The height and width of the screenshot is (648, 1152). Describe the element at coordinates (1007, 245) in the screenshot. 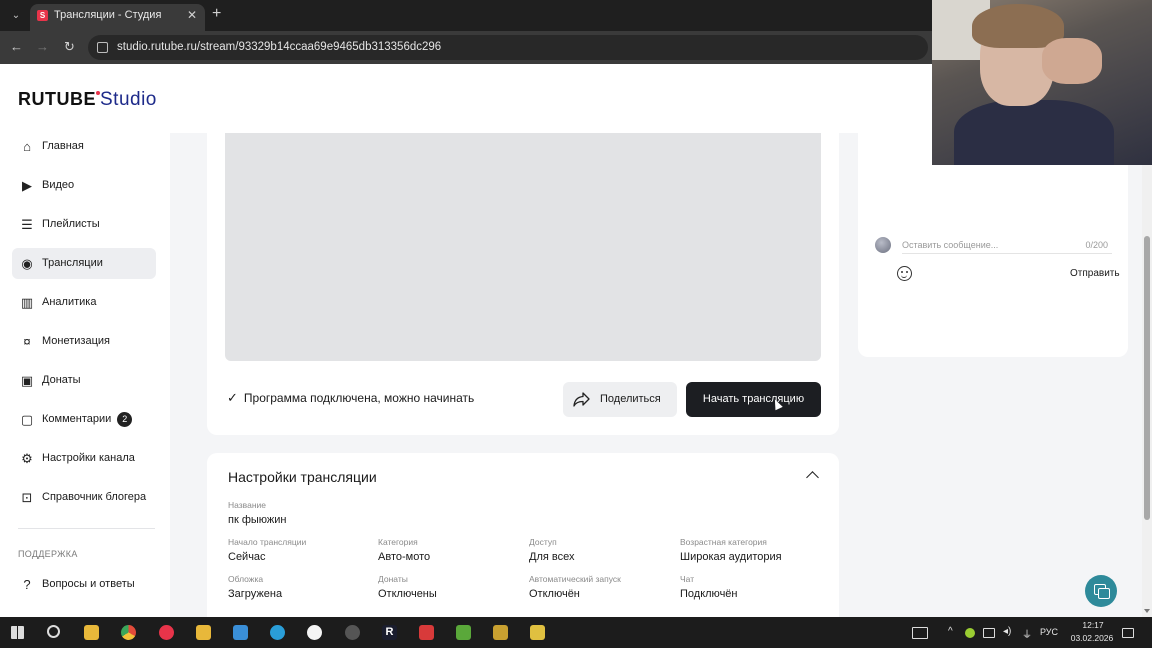

I see `chat-message-input: Оставить сообщение... 0/200` at that location.